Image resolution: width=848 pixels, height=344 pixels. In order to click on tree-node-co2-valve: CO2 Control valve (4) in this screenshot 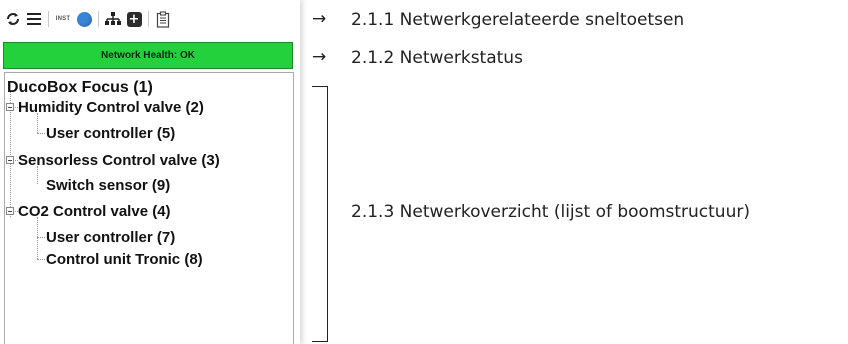, I will do `click(94, 211)`.